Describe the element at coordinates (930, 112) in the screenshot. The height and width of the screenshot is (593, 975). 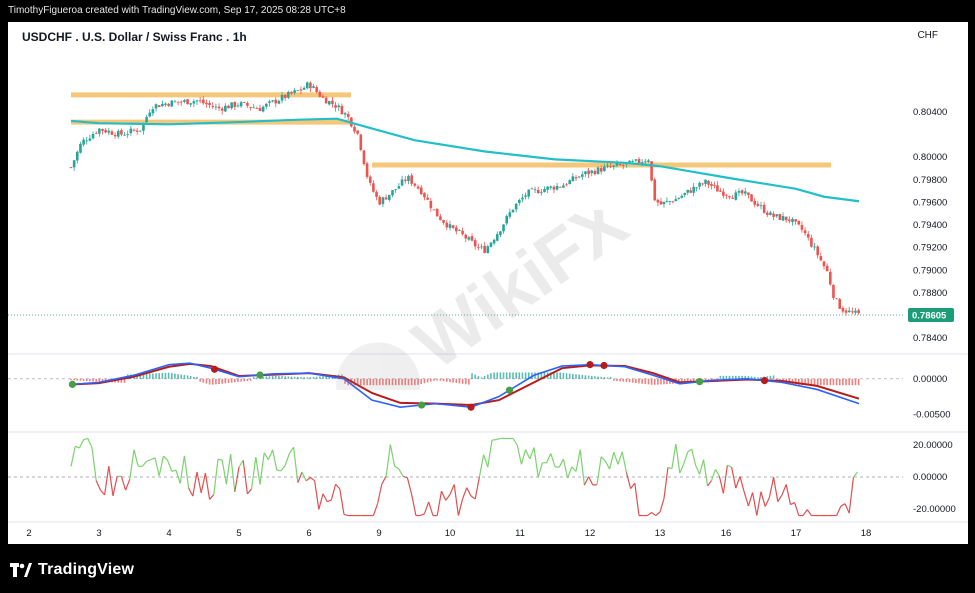
I see `price-tick-label: 0.80400` at that location.